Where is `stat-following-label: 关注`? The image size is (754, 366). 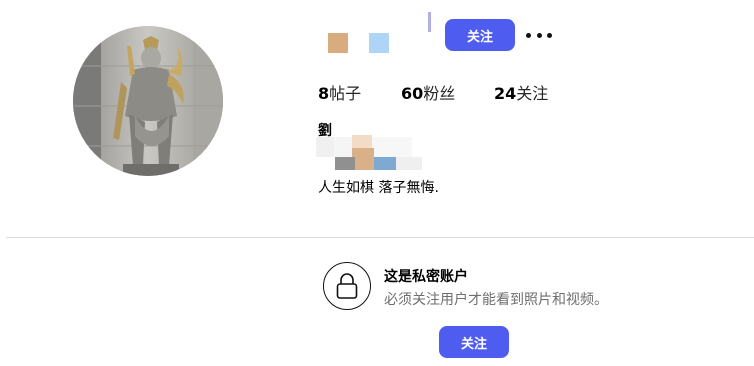 stat-following-label: 关注 is located at coordinates (532, 93).